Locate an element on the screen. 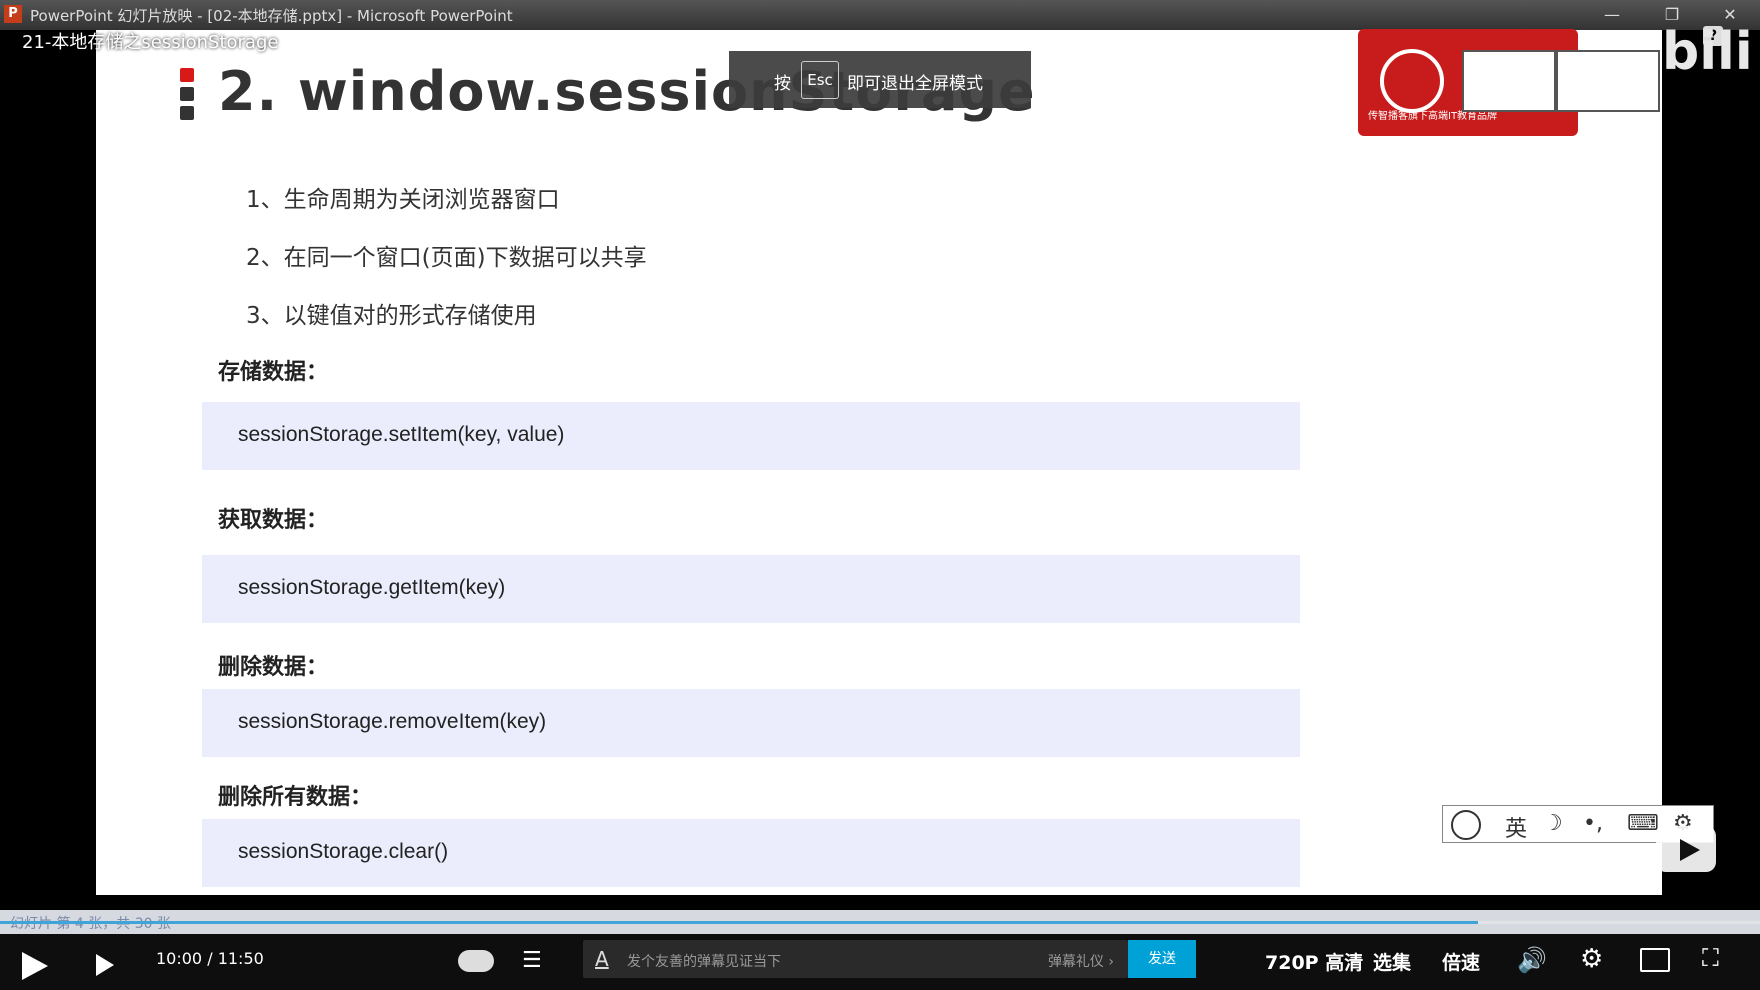 The height and width of the screenshot is (990, 1760). progress-bar is located at coordinates (880, 922).